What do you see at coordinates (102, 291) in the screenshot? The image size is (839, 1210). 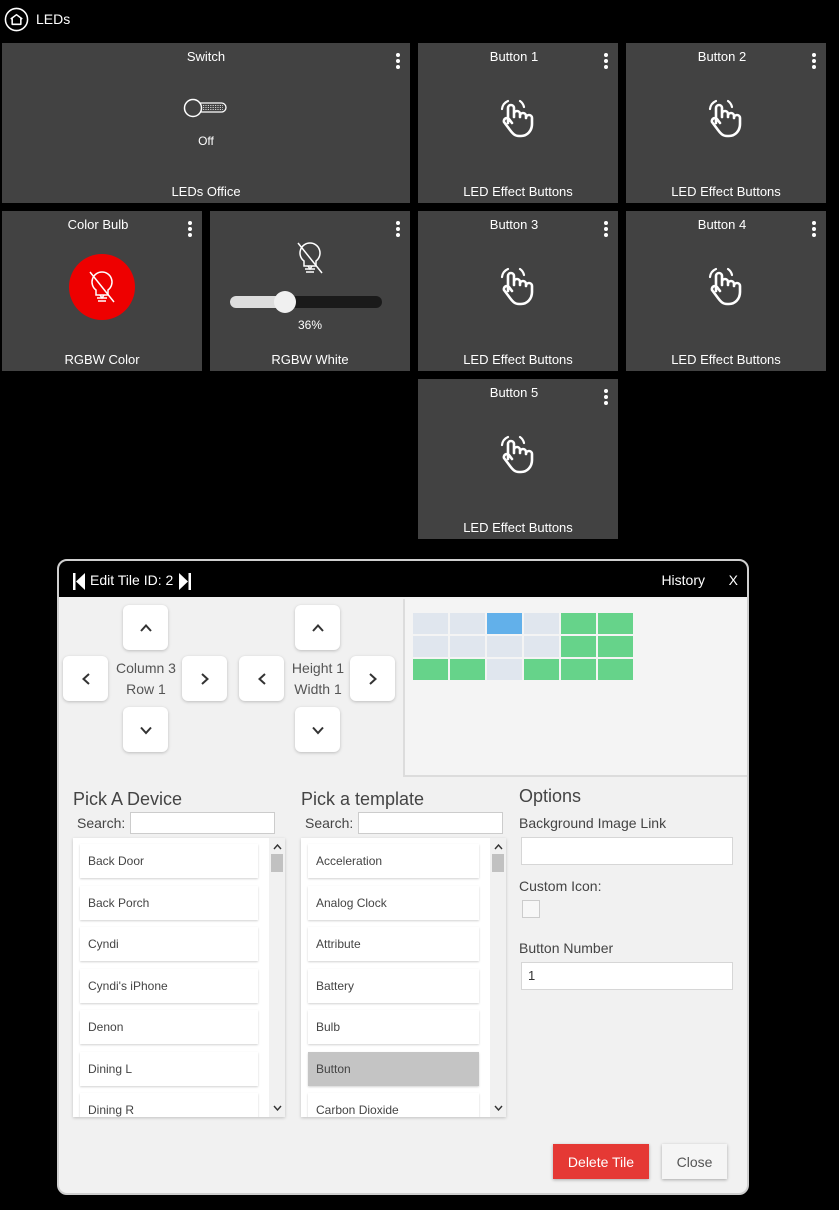 I see `tile-color-bulb: Color Bulb RGBW Color` at bounding box center [102, 291].